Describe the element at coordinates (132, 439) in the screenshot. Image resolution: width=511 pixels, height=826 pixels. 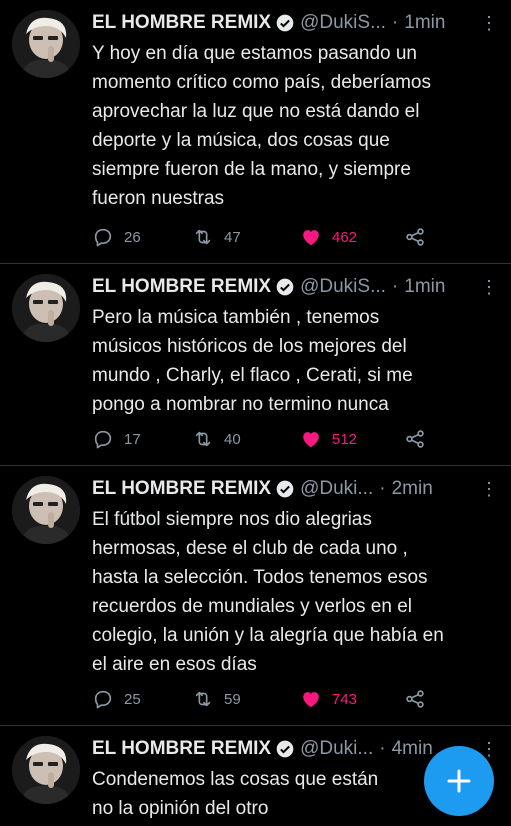
I see `reply-count: 17` at that location.